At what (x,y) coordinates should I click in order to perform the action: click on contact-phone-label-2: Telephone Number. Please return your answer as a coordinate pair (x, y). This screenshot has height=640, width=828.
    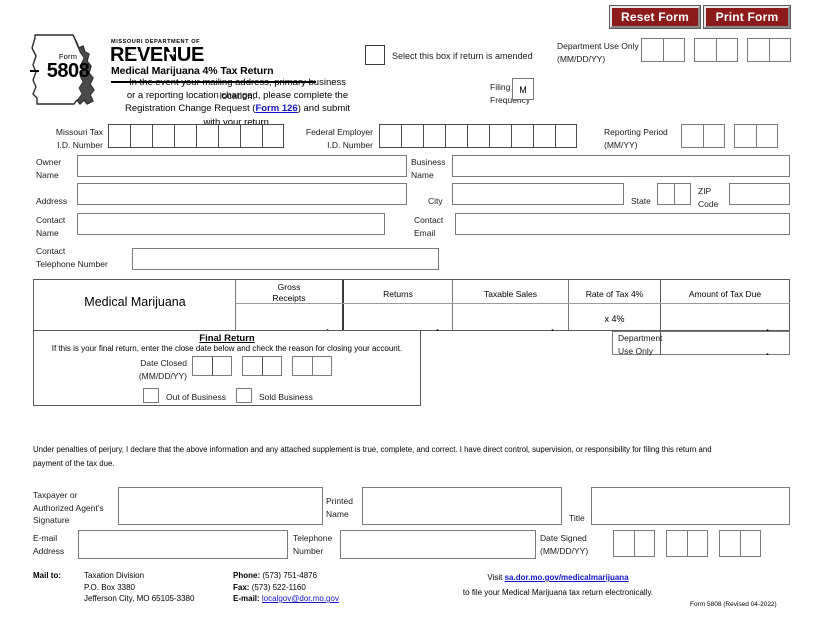
    Looking at the image, I should click on (72, 263).